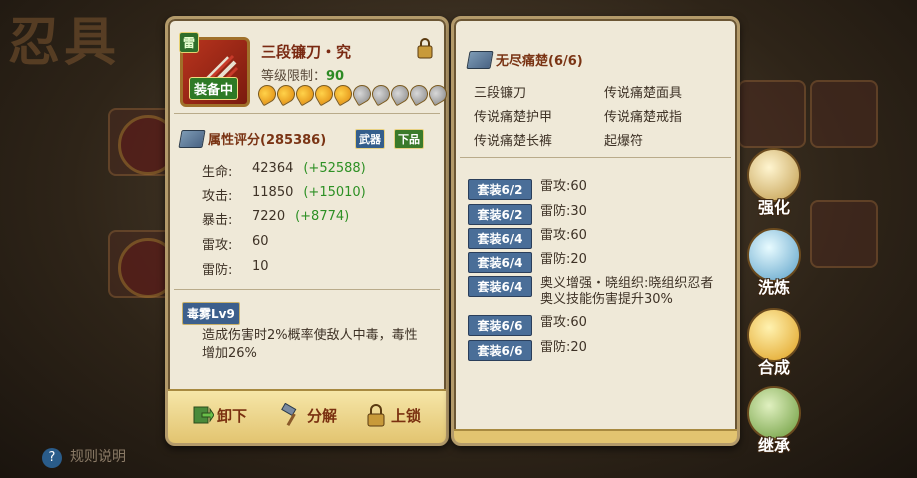  Describe the element at coordinates (214, 88) in the screenshot. I see `equipped-badge: 装备中` at that location.